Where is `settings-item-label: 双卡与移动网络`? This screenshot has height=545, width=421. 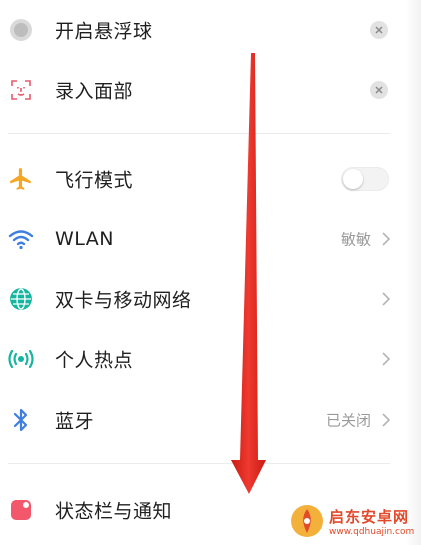 settings-item-label: 双卡与移动网络 is located at coordinates (123, 300).